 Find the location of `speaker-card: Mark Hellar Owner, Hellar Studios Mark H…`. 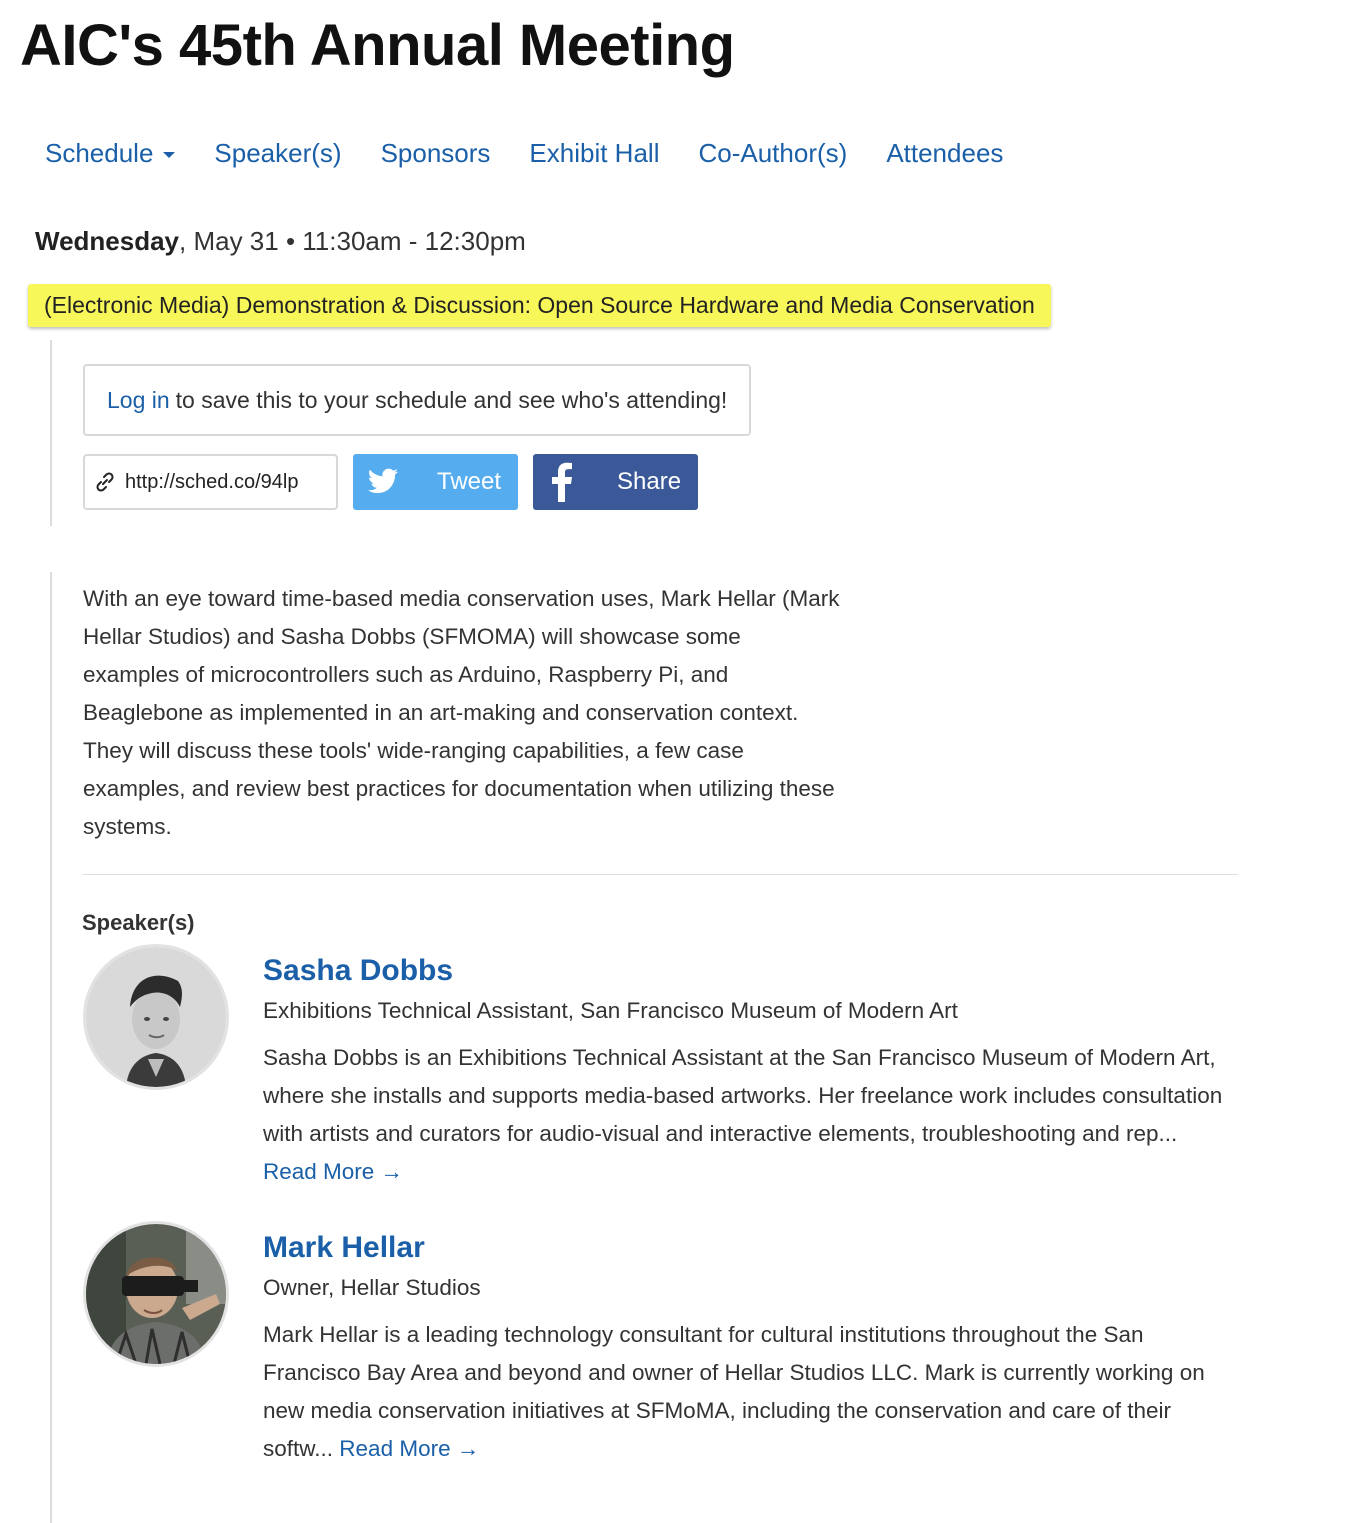

speaker-card: Mark Hellar Owner, Hellar Studios Mark H… is located at coordinates (663, 1351).